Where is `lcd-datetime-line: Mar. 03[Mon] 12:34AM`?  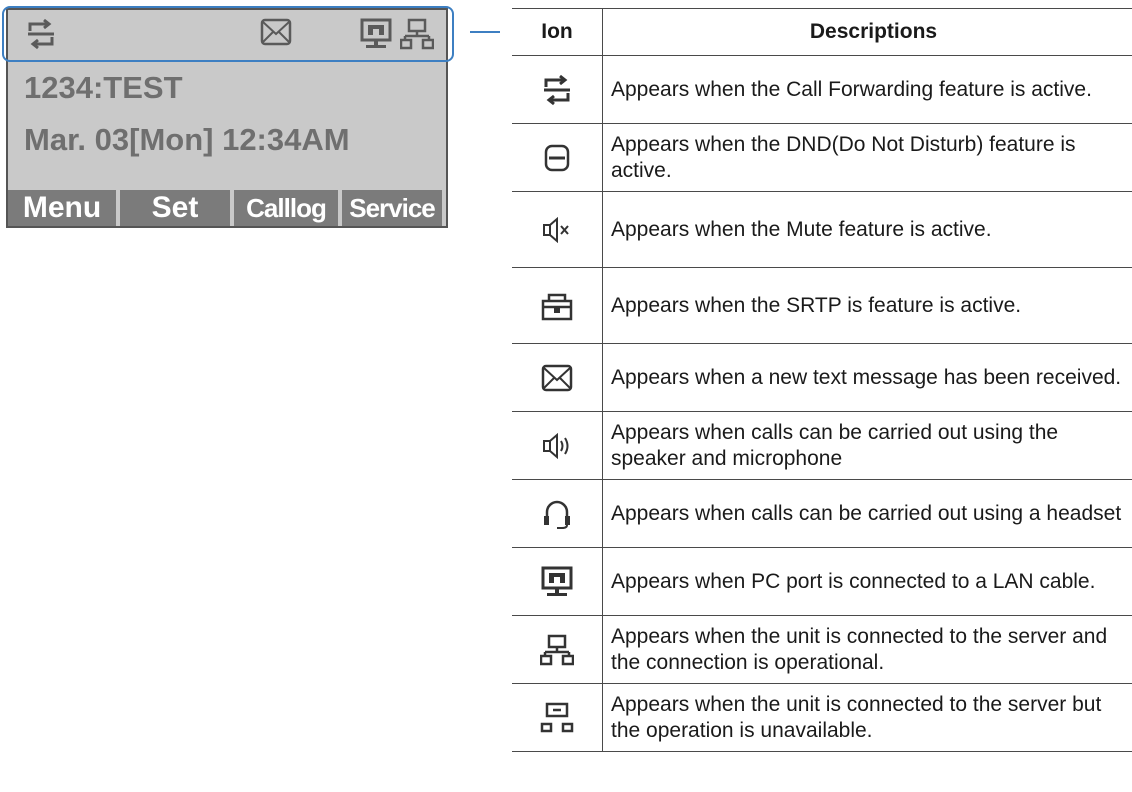 lcd-datetime-line: Mar. 03[Mon] 12:34AM is located at coordinates (187, 139).